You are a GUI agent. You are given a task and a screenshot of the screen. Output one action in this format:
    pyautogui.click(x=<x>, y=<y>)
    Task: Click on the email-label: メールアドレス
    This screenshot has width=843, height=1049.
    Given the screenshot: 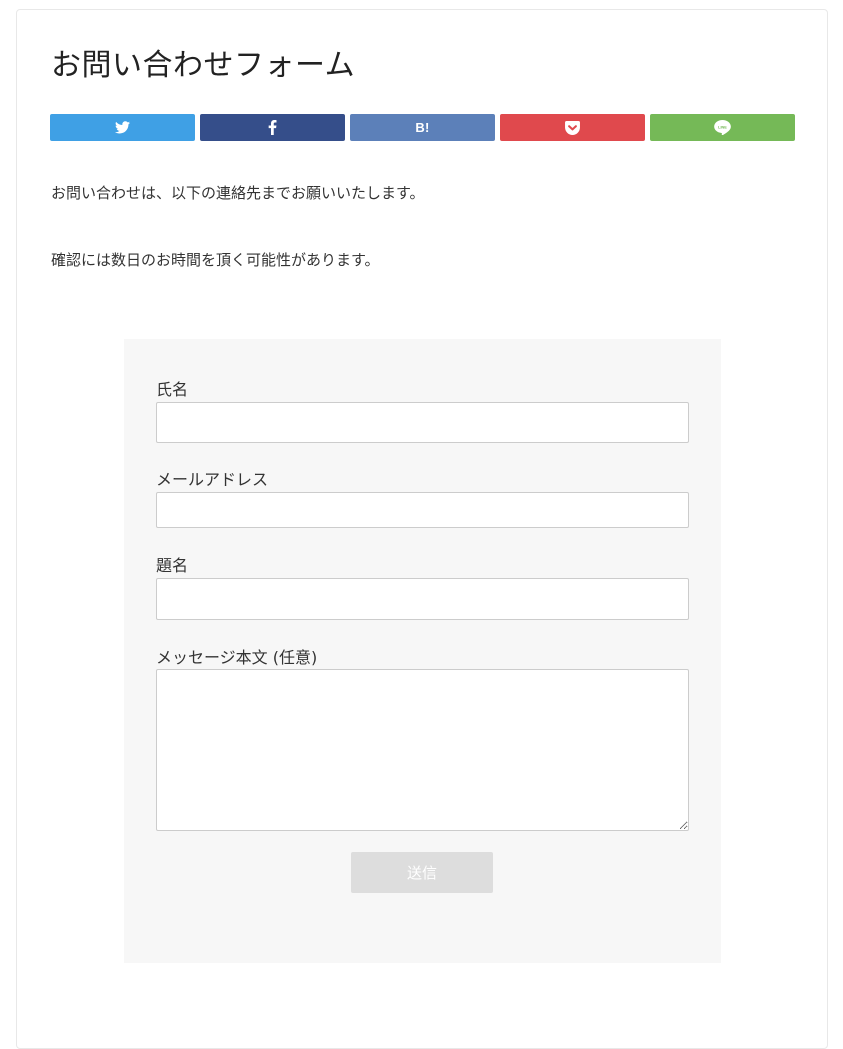 What is the action you would take?
    pyautogui.click(x=212, y=479)
    